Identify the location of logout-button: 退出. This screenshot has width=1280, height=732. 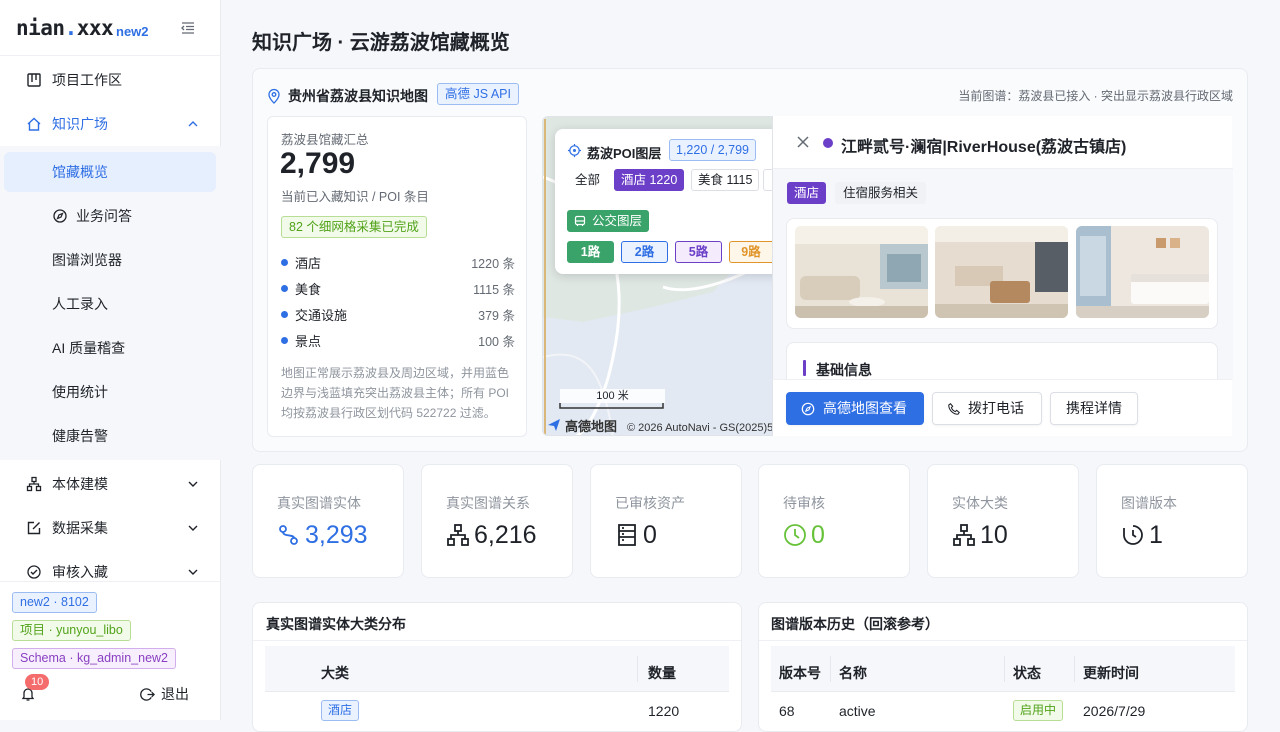
(164, 694).